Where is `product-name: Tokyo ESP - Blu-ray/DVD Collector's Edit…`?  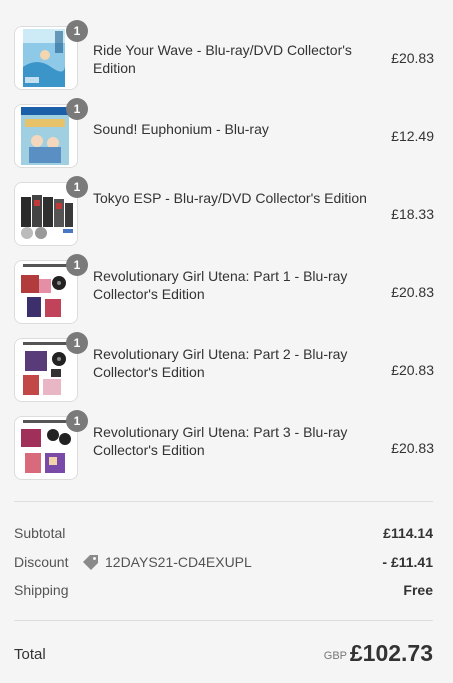
product-name: Tokyo ESP - Blu-ray/DVD Collector's Edit… is located at coordinates (230, 198).